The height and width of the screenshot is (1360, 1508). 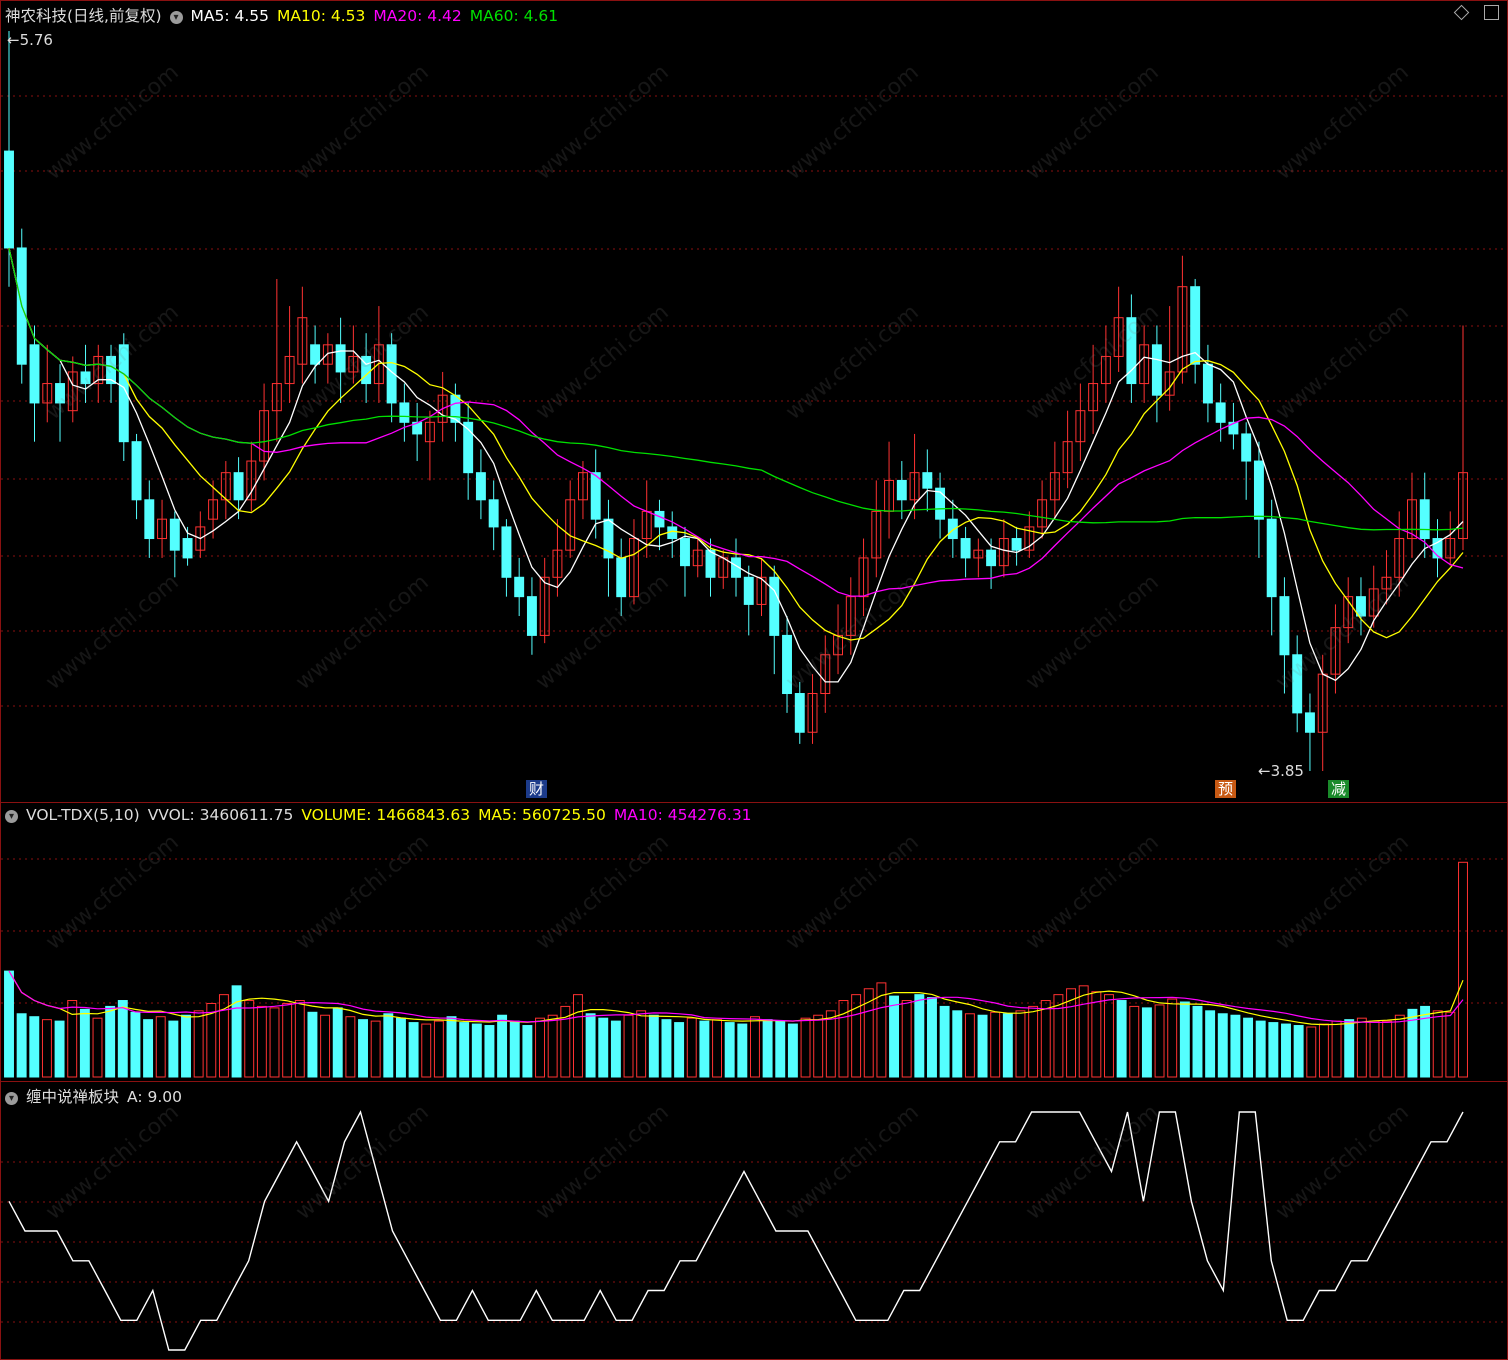 I want to click on indicator-panel-header: ▾ 缠中说禅板块 A: 9.00, so click(x=97, y=1096).